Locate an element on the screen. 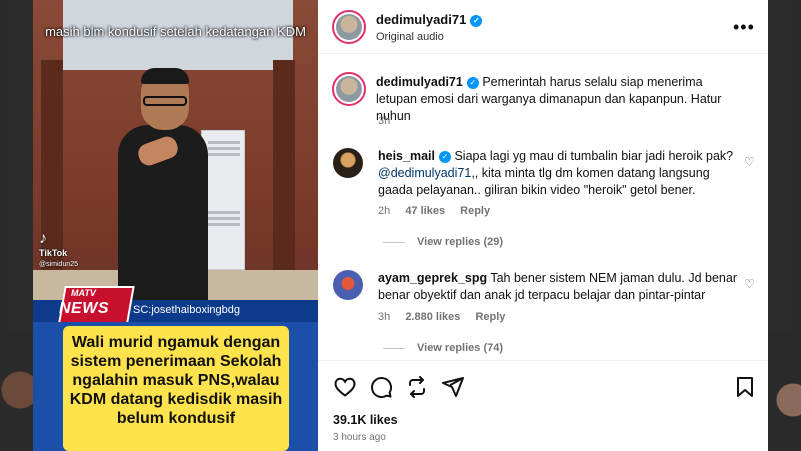  person-glasses is located at coordinates (165, 101).